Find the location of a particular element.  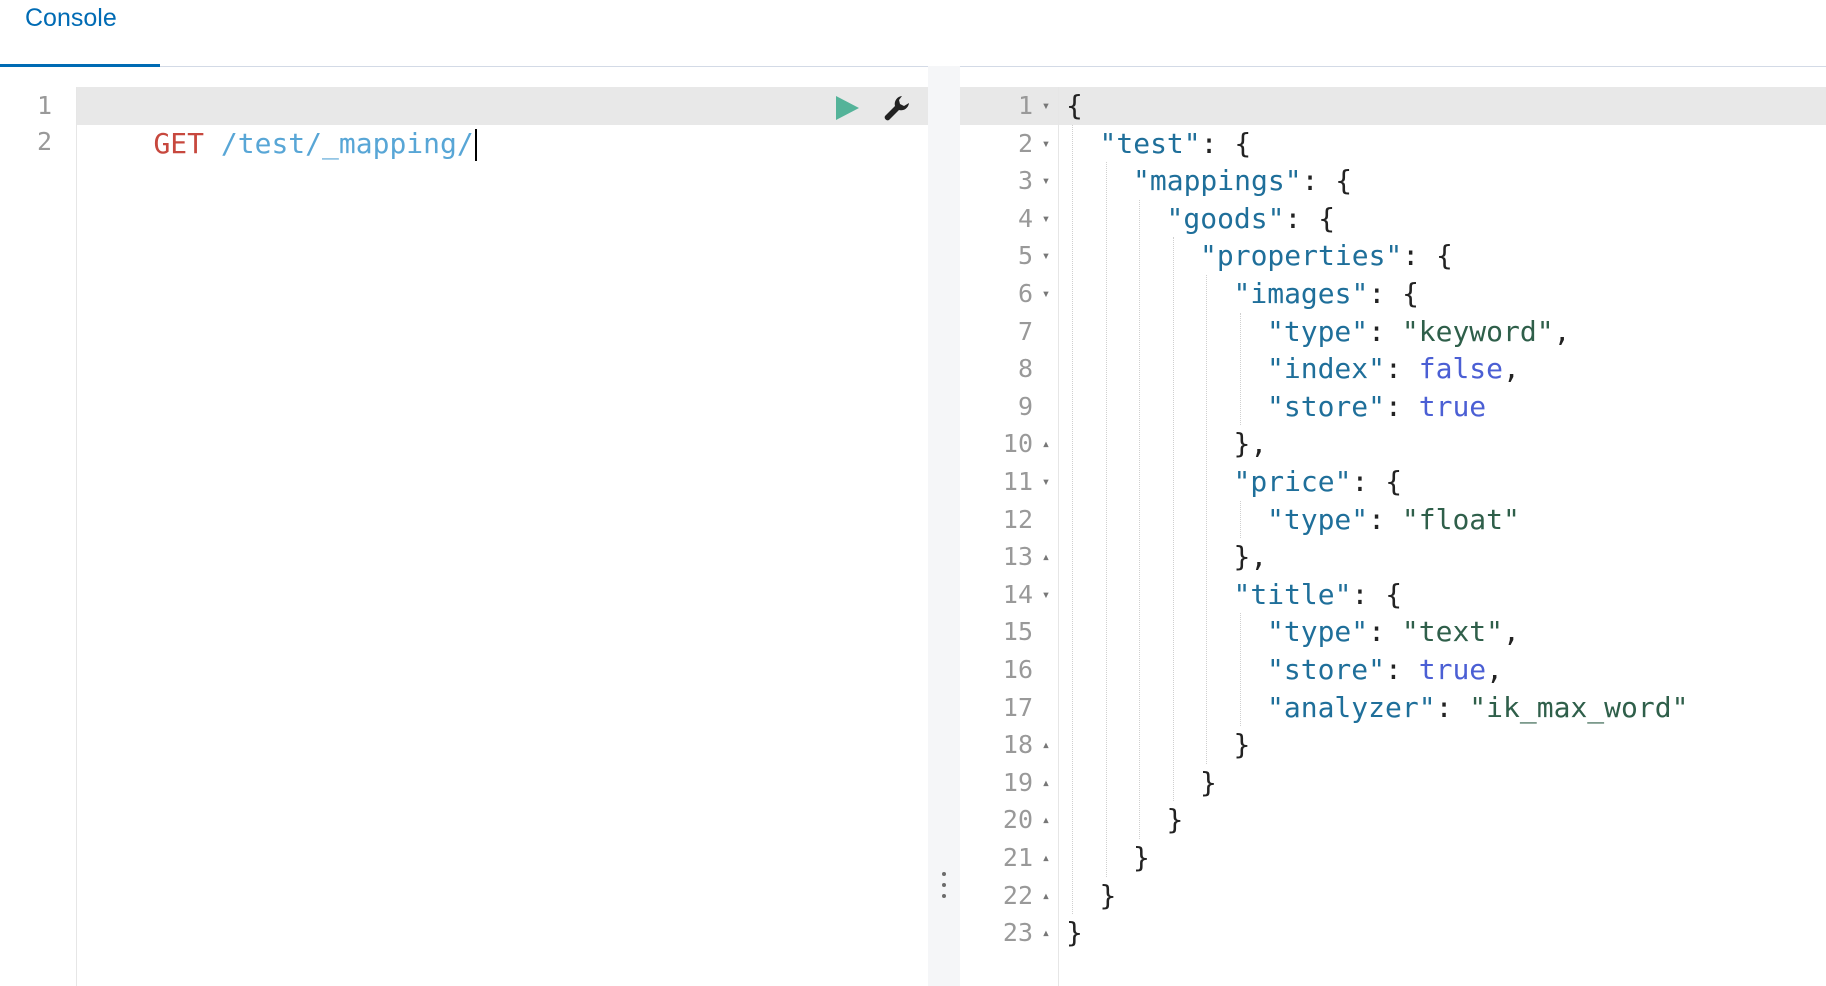

json-key: "title" is located at coordinates (1292, 594).